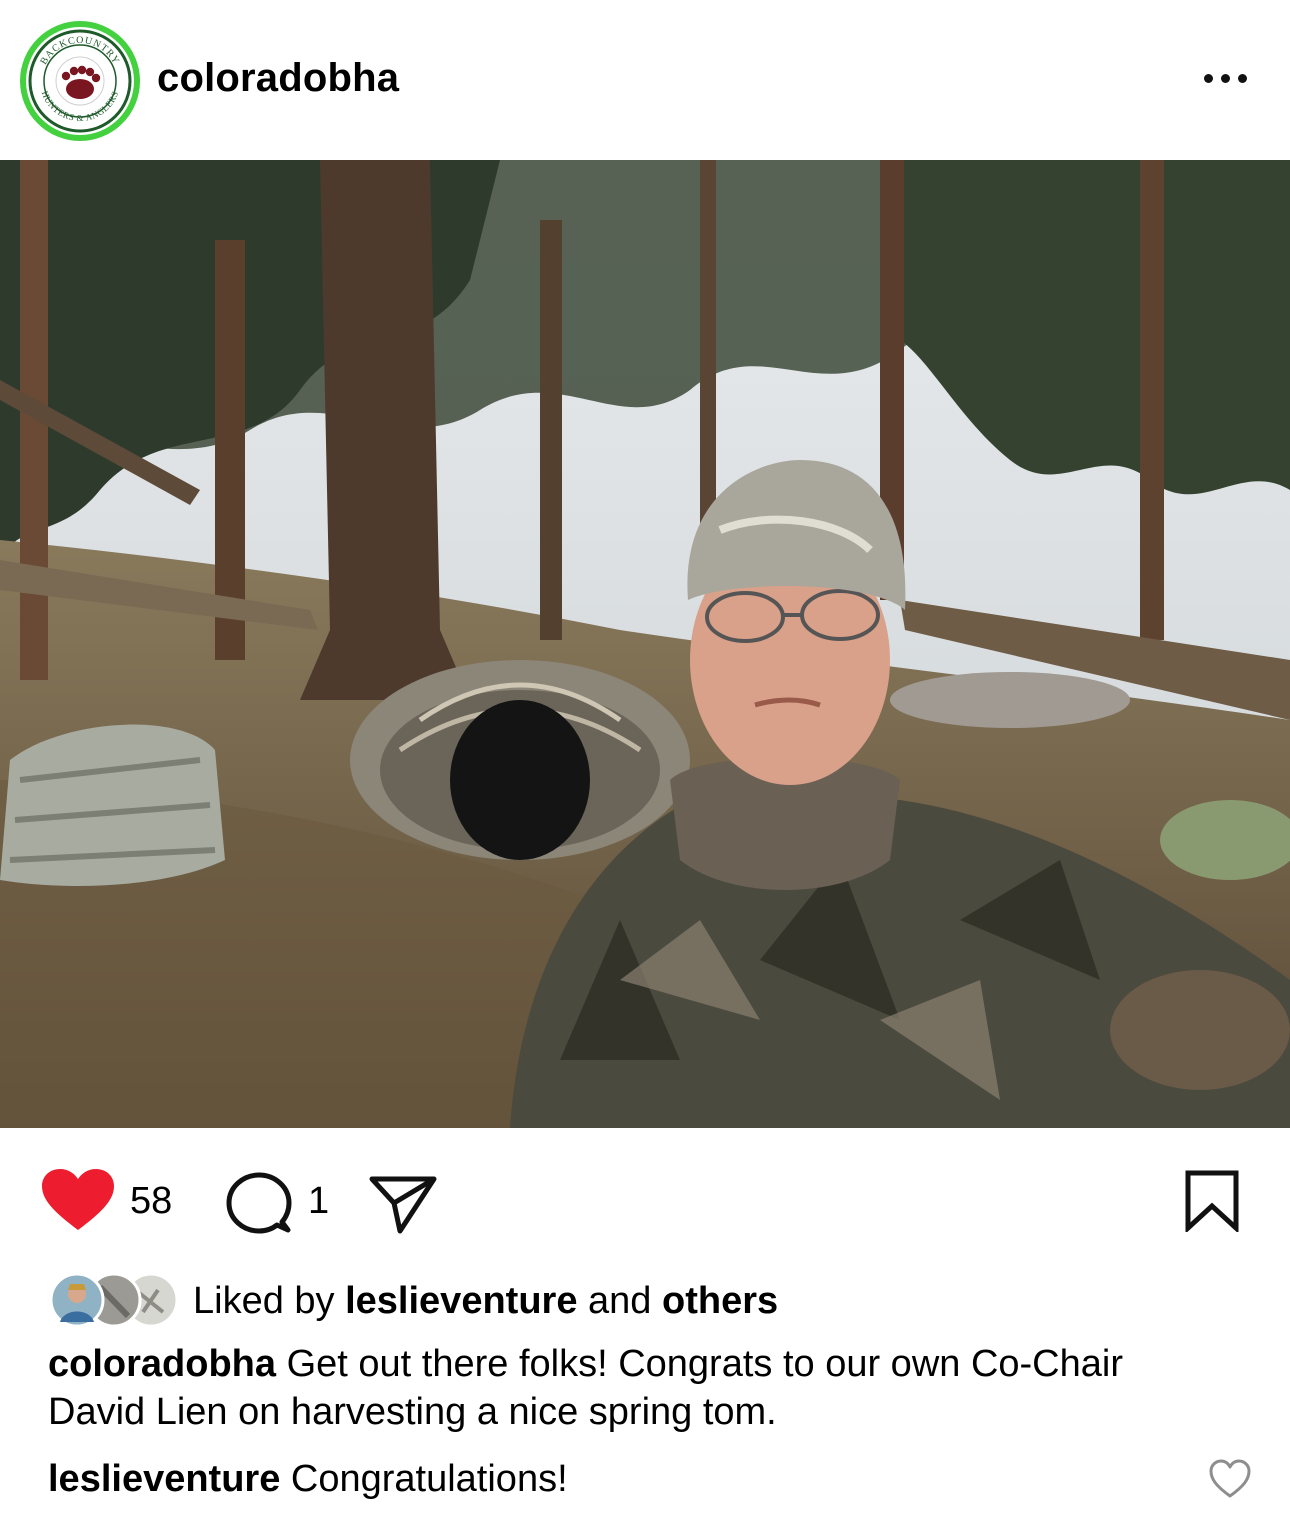 This screenshot has height=1517, width=1290. I want to click on avatar-logo: BACKCOUNTRY HUNTERS & ANGLERS, so click(80, 81).